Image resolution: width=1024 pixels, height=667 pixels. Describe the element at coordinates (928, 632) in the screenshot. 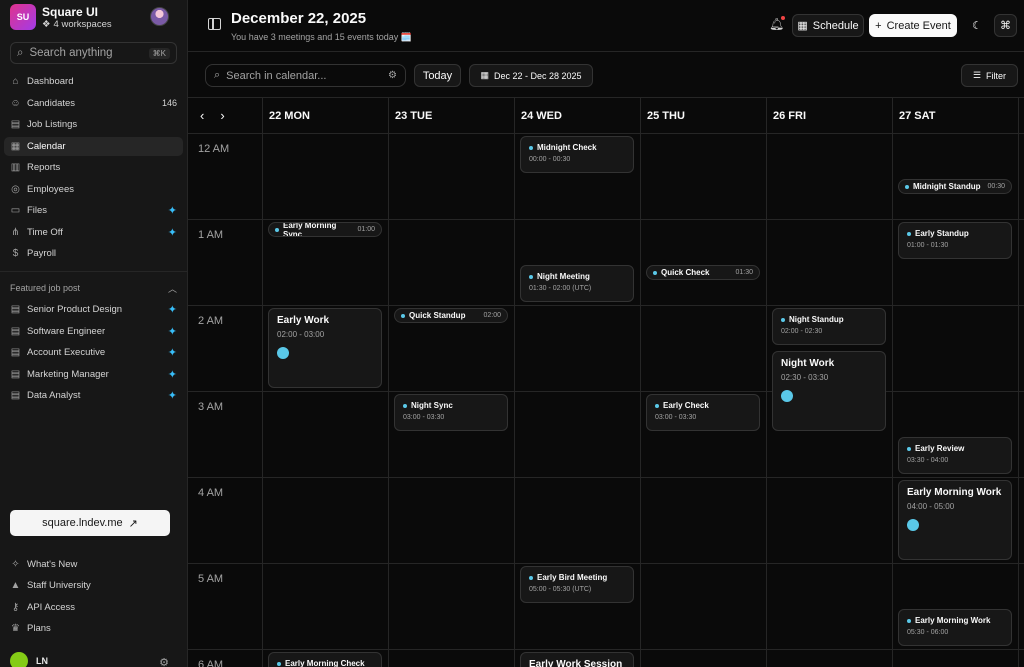

I see `event-time: 05:30 - 06:00` at that location.